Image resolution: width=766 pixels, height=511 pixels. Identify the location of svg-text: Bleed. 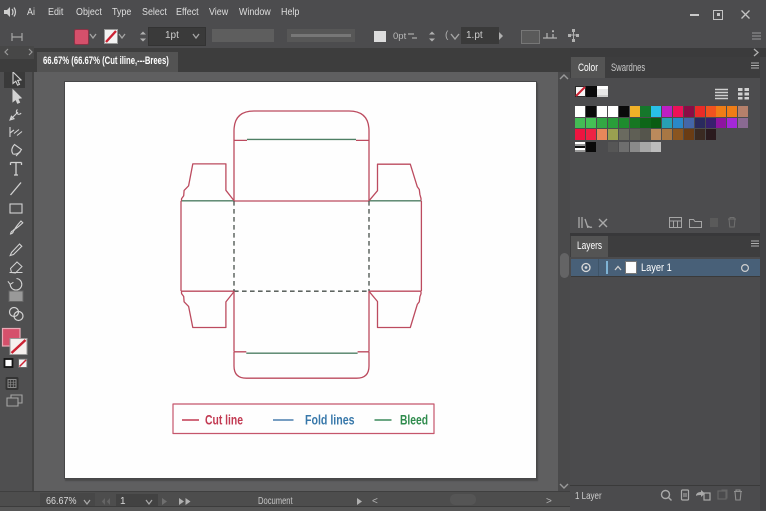
(414, 420).